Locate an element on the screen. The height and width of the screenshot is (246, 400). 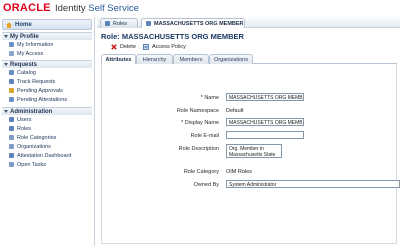
sidebar-item-pending-attestations: Pending Attestations is located at coordinates (47, 99).